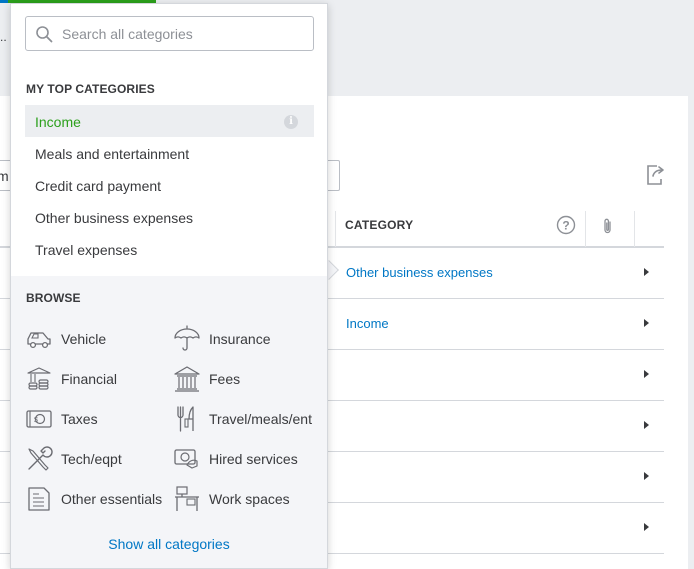 Image resolution: width=694 pixels, height=569 pixels. Describe the element at coordinates (89, 379) in the screenshot. I see `browse-item-label: Financial` at that location.